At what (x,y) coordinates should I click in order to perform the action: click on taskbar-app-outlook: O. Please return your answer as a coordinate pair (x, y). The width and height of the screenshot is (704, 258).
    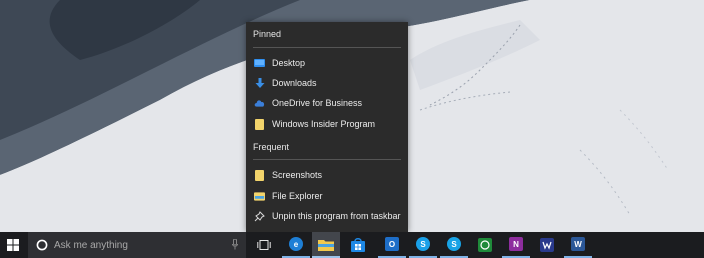
    Looking at the image, I should click on (392, 245).